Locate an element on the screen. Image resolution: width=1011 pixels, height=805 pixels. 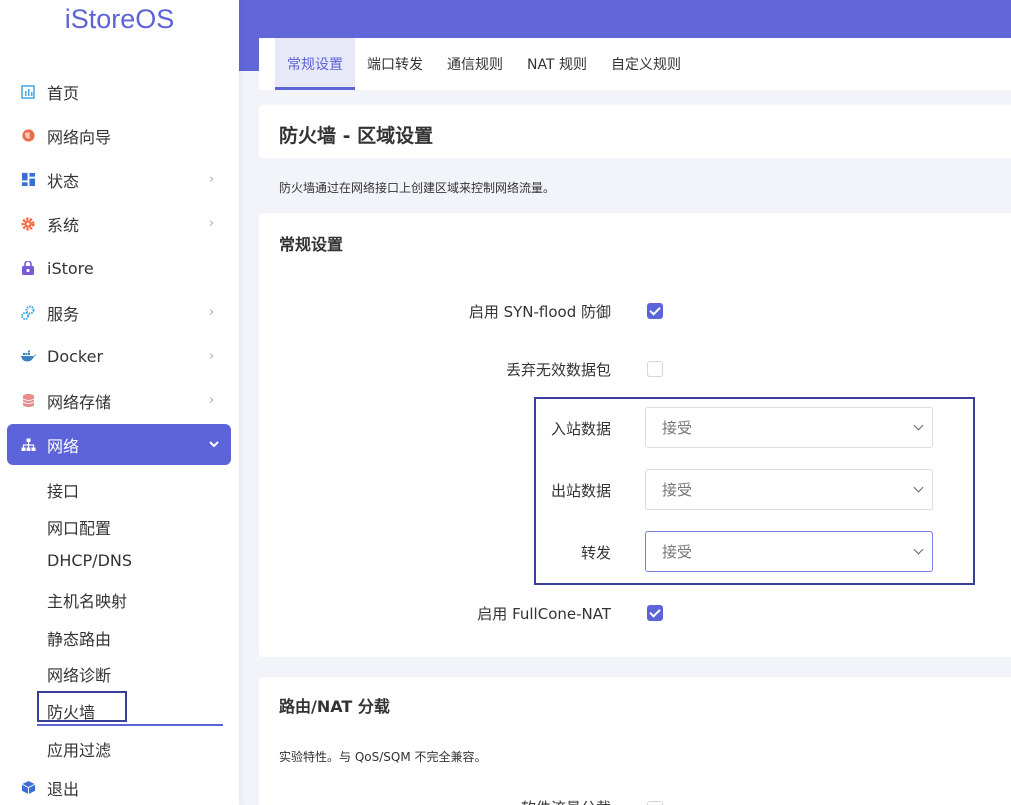
app-logo: iStoreOS is located at coordinates (119, 19).